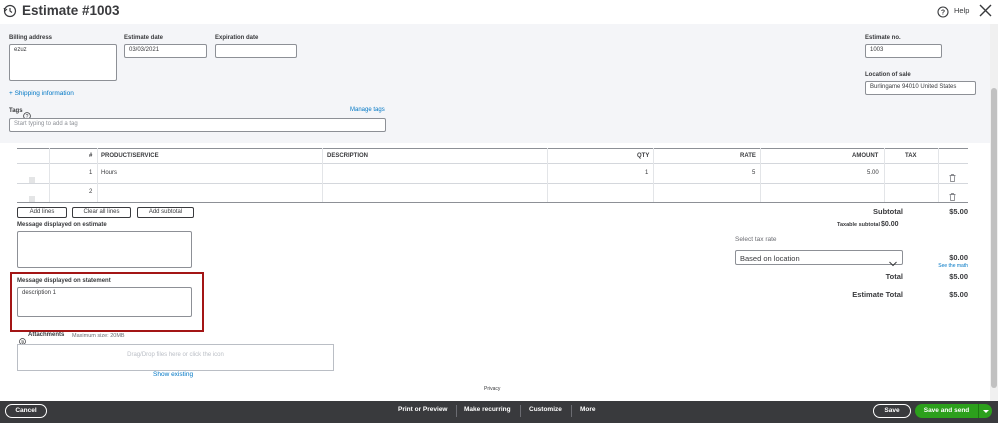  I want to click on tax-value: $0.00, so click(958, 257).